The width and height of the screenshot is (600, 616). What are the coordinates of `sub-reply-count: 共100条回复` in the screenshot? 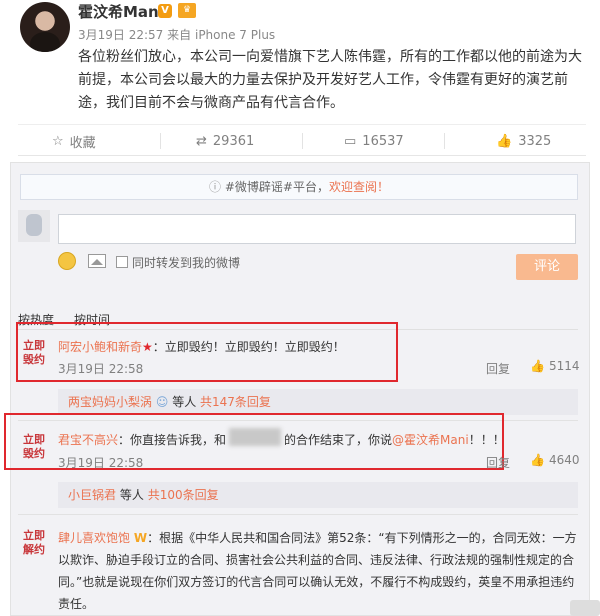 It's located at (183, 495).